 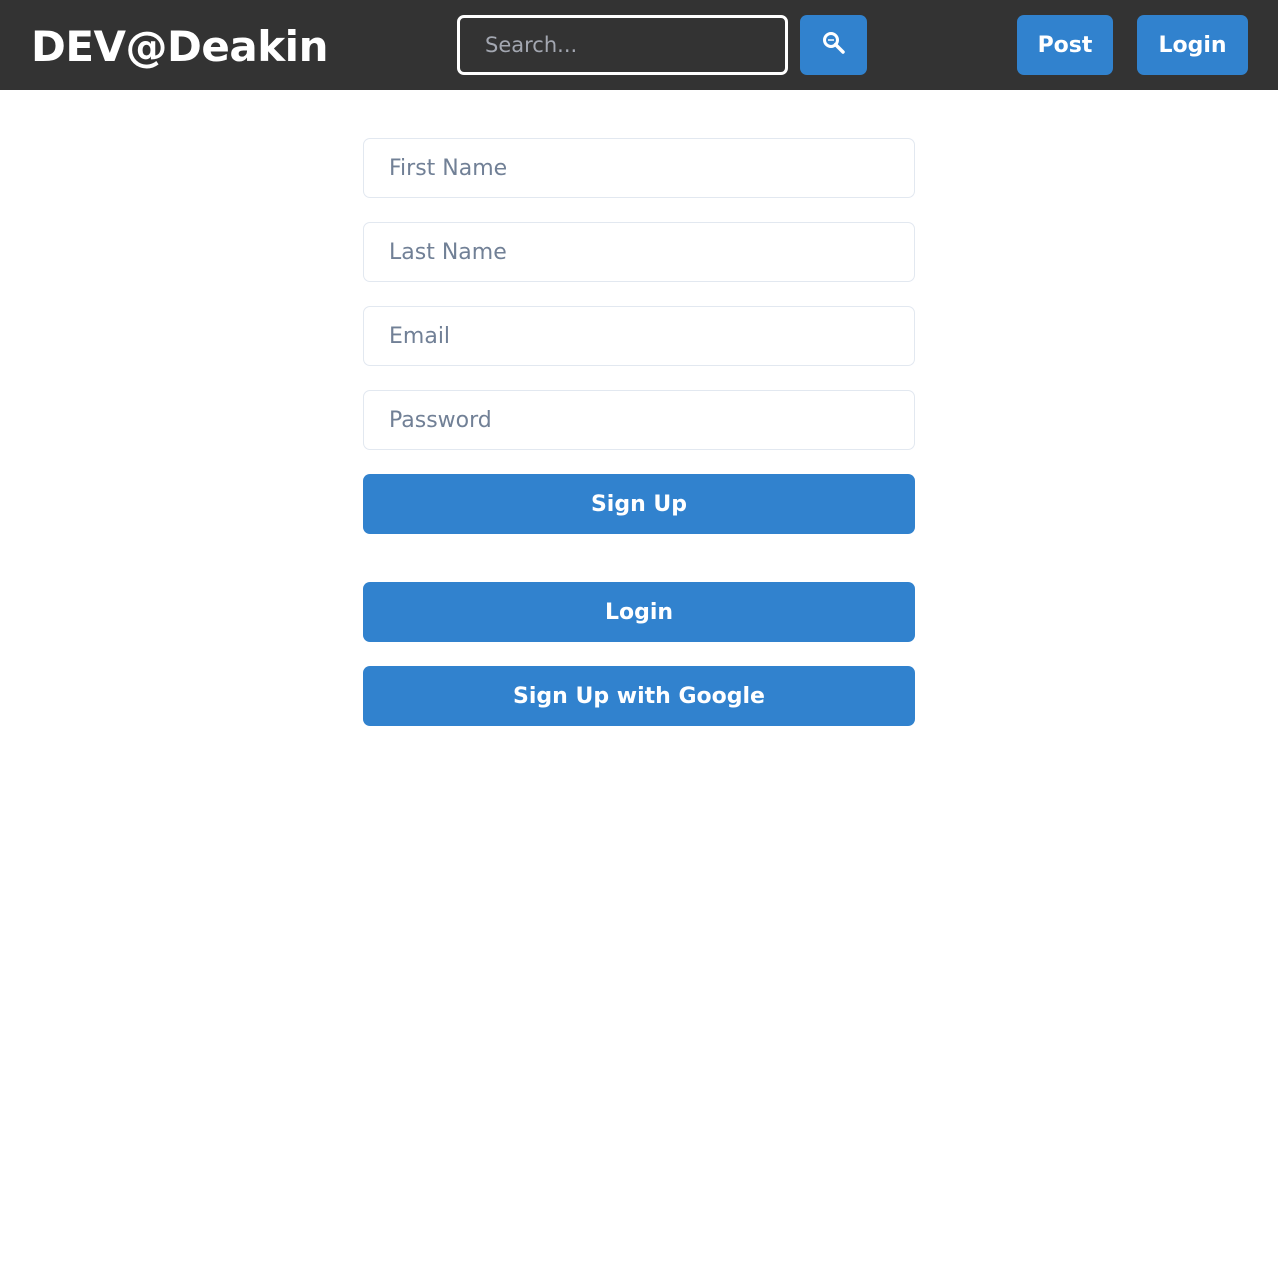 What do you see at coordinates (639, 336) in the screenshot?
I see `email-field` at bounding box center [639, 336].